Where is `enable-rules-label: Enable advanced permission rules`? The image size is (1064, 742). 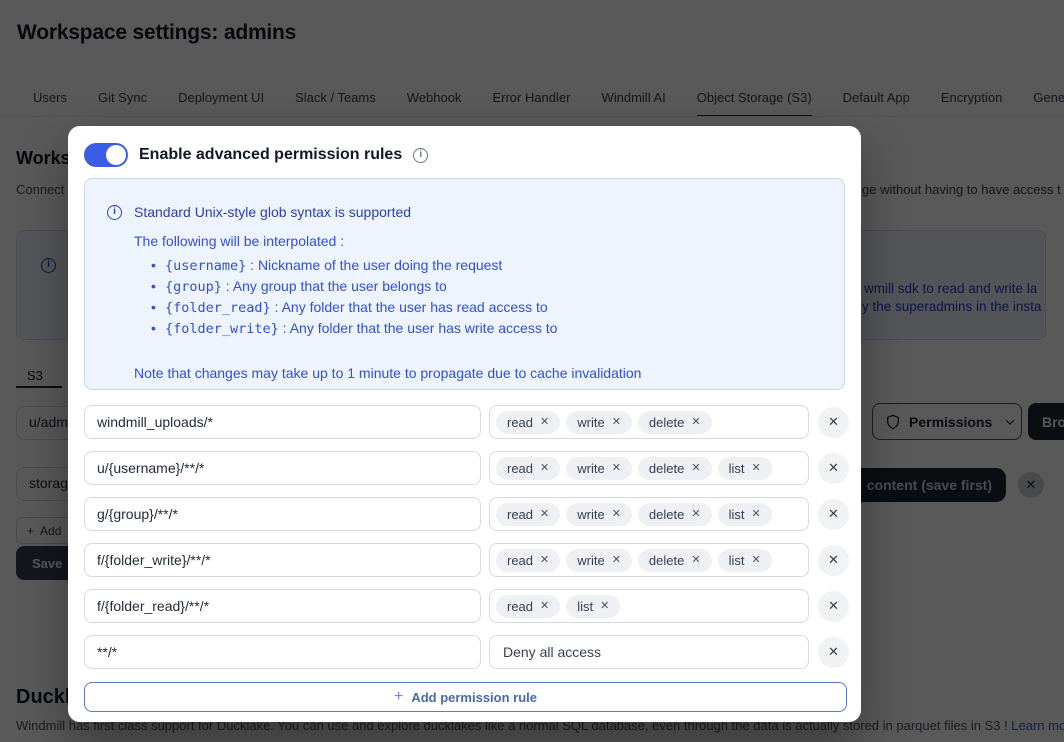
enable-rules-label: Enable advanced permission rules is located at coordinates (271, 154).